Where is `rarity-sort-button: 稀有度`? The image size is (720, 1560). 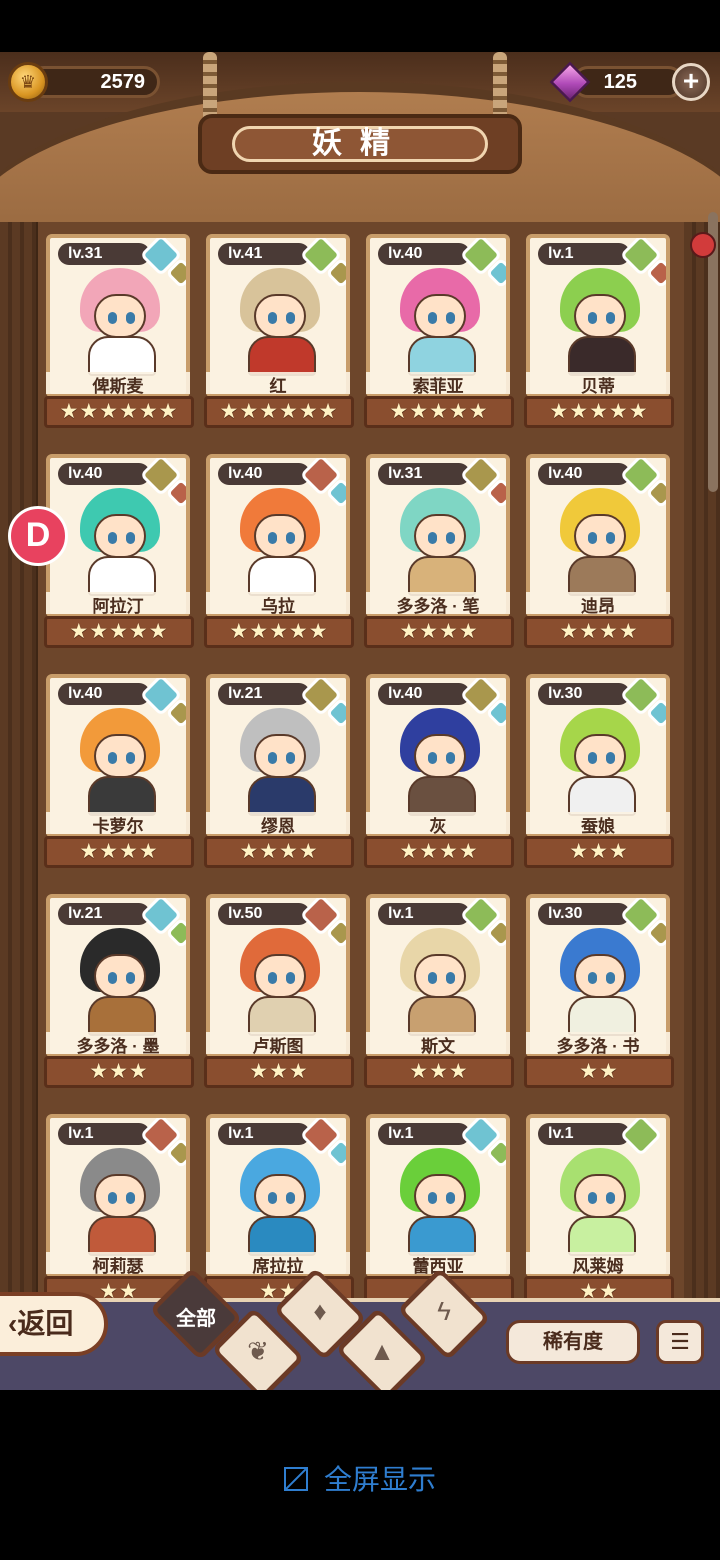
rarity-sort-button: 稀有度 is located at coordinates (573, 1342).